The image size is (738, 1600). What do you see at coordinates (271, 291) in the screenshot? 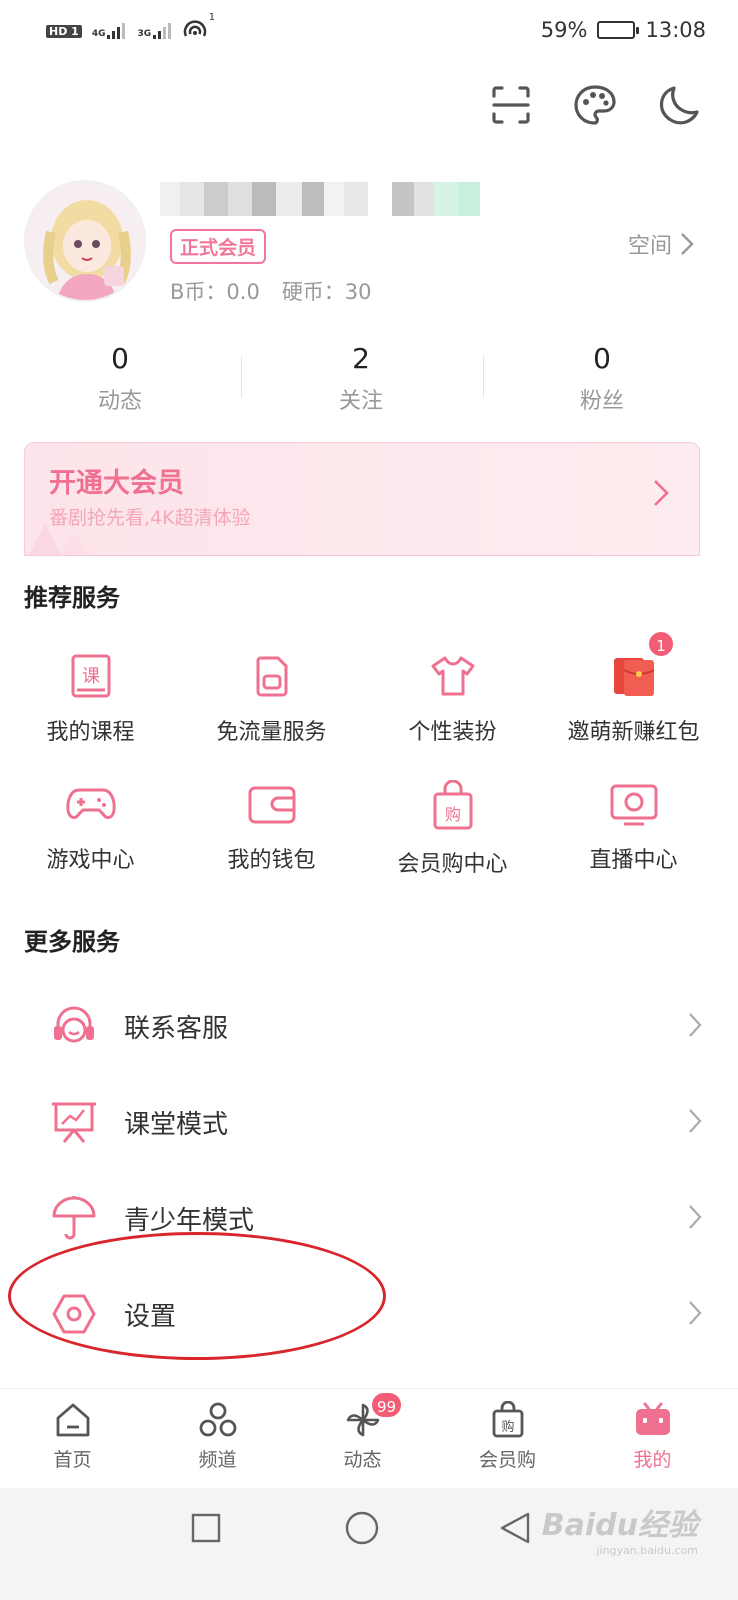
I see `coin-balance: B币：0.0 硬币：30` at bounding box center [271, 291].